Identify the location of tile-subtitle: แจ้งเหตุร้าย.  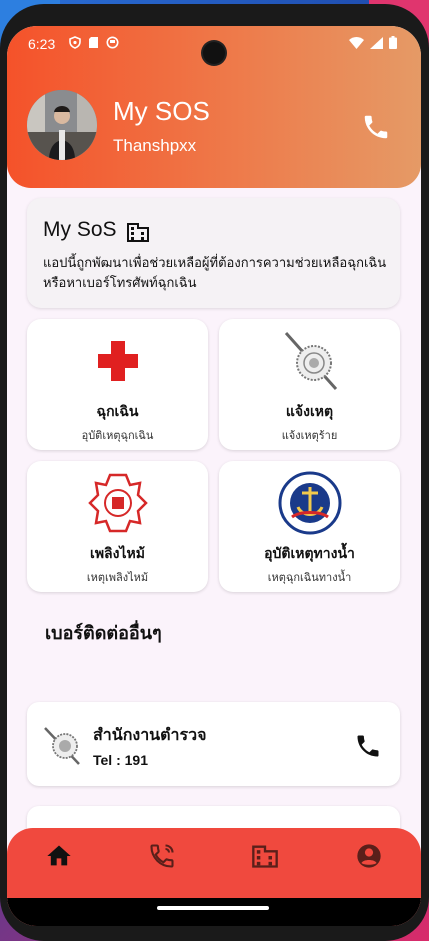
(309, 435).